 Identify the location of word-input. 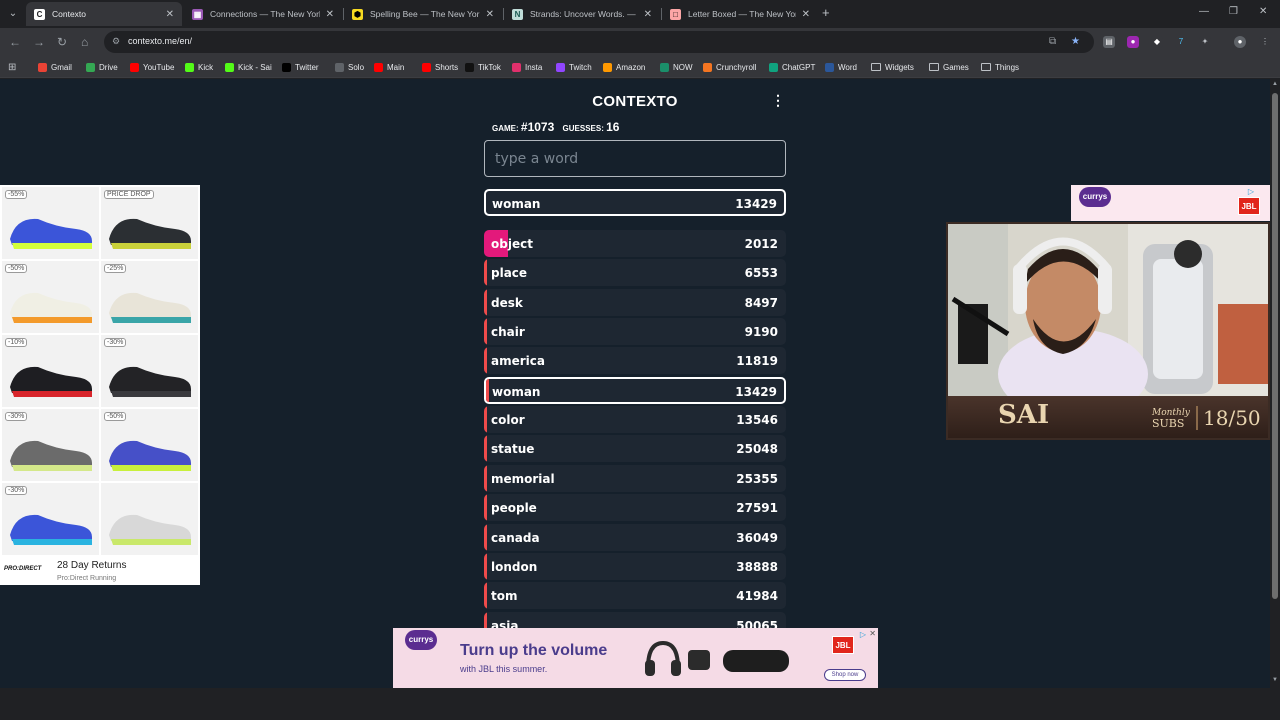
(635, 158).